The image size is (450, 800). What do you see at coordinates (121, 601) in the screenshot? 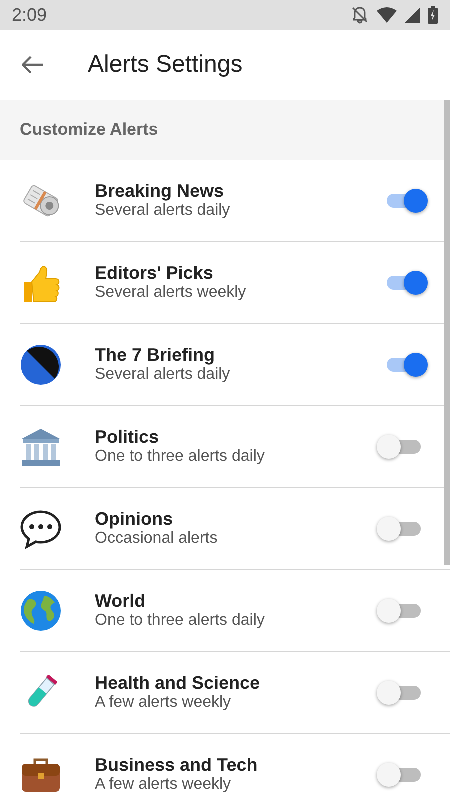
I see `alert-title: World` at bounding box center [121, 601].